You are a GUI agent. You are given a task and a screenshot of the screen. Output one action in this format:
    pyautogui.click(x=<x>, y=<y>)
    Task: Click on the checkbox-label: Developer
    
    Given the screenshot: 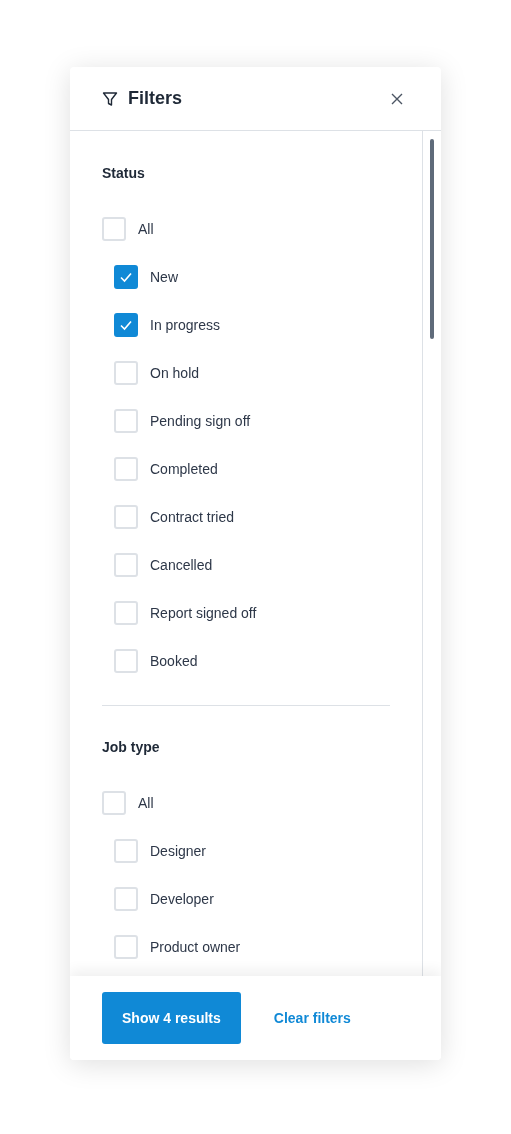 What is the action you would take?
    pyautogui.click(x=182, y=899)
    